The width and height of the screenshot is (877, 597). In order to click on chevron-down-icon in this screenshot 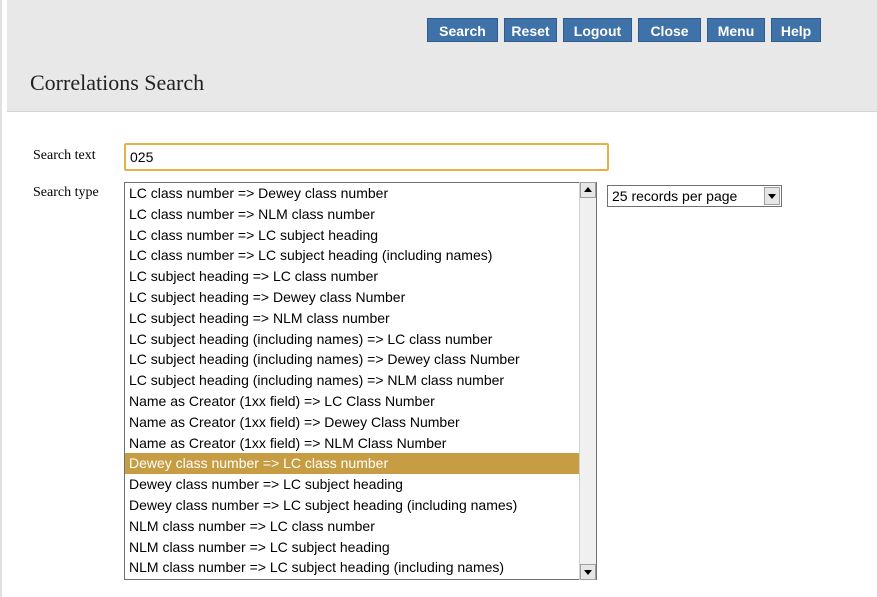, I will do `click(772, 196)`.